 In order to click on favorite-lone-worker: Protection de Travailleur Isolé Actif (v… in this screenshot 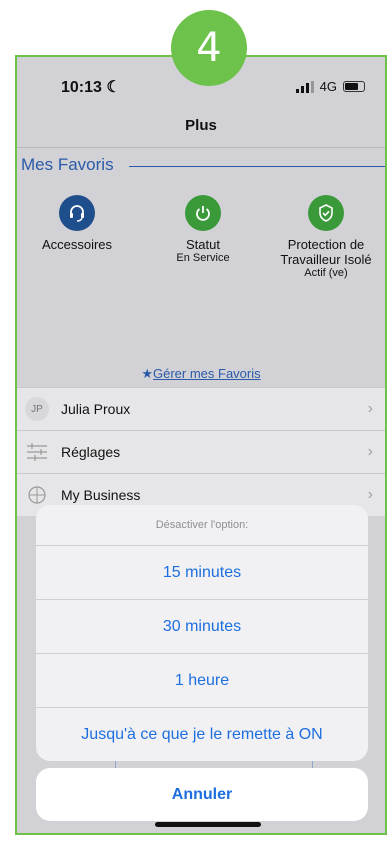, I will do `click(326, 237)`.